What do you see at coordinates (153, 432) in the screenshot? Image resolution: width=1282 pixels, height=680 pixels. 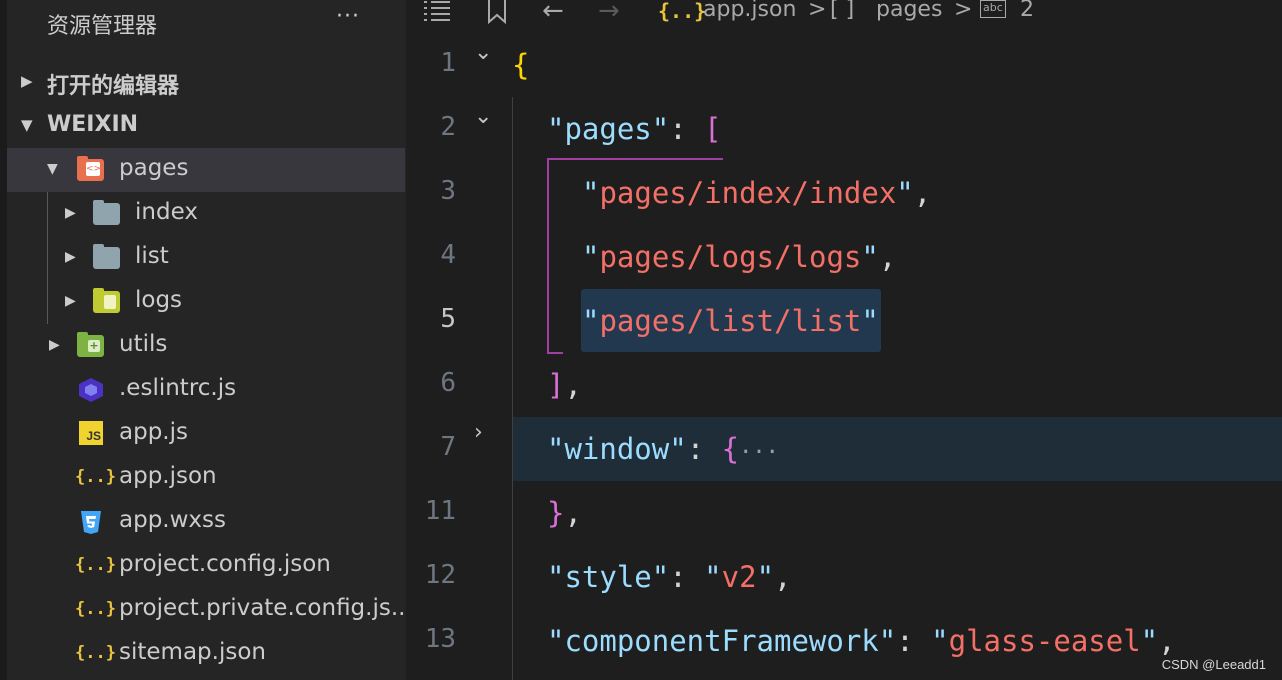 I see `tree-item-label: app.js` at bounding box center [153, 432].